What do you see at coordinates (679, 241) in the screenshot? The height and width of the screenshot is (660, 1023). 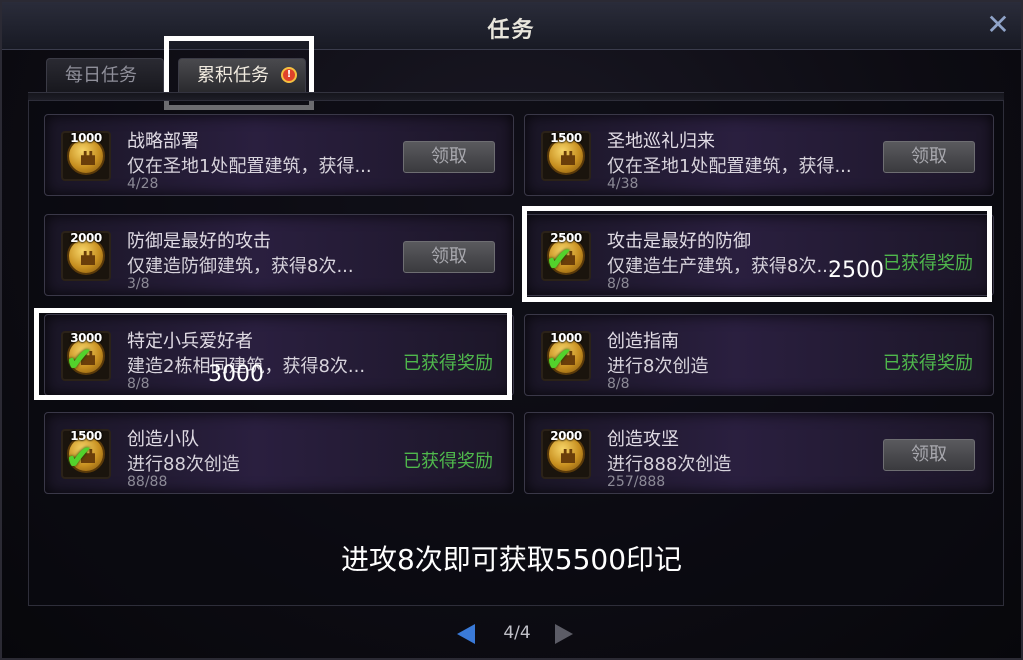 I see `task-title: 攻击是最好的防御` at bounding box center [679, 241].